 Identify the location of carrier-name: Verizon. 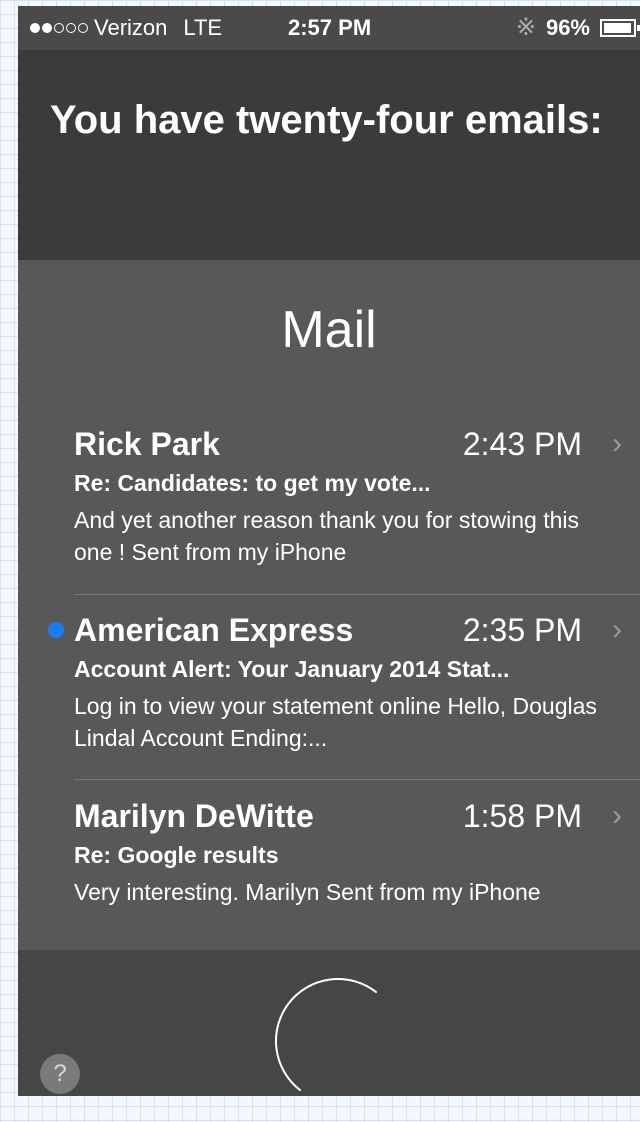
(131, 27).